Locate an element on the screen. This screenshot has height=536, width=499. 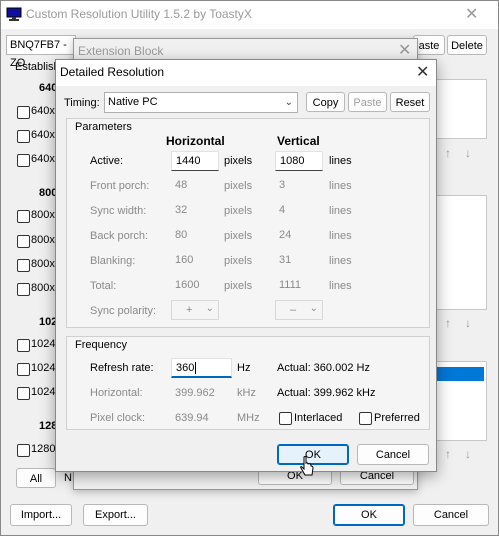
v-polarity-select: – ⌄ is located at coordinates (299, 310).